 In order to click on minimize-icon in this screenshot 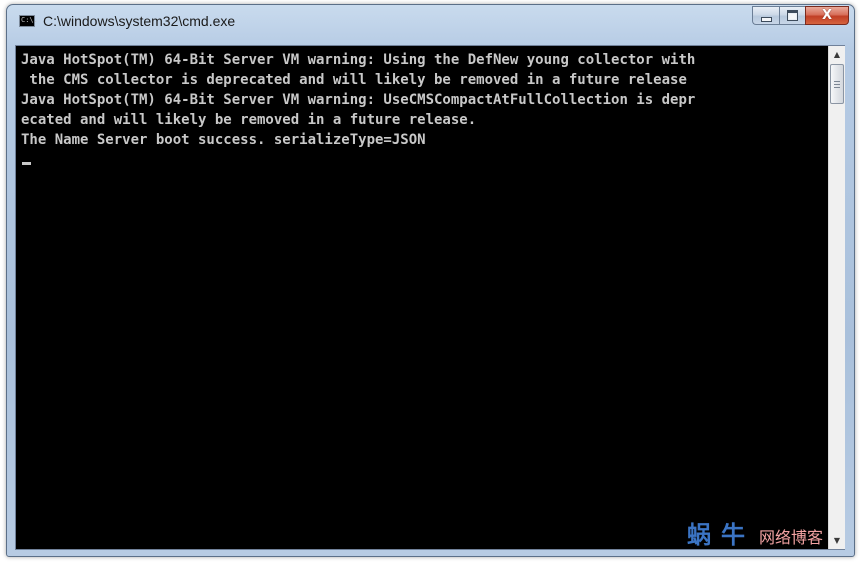, I will do `click(766, 19)`.